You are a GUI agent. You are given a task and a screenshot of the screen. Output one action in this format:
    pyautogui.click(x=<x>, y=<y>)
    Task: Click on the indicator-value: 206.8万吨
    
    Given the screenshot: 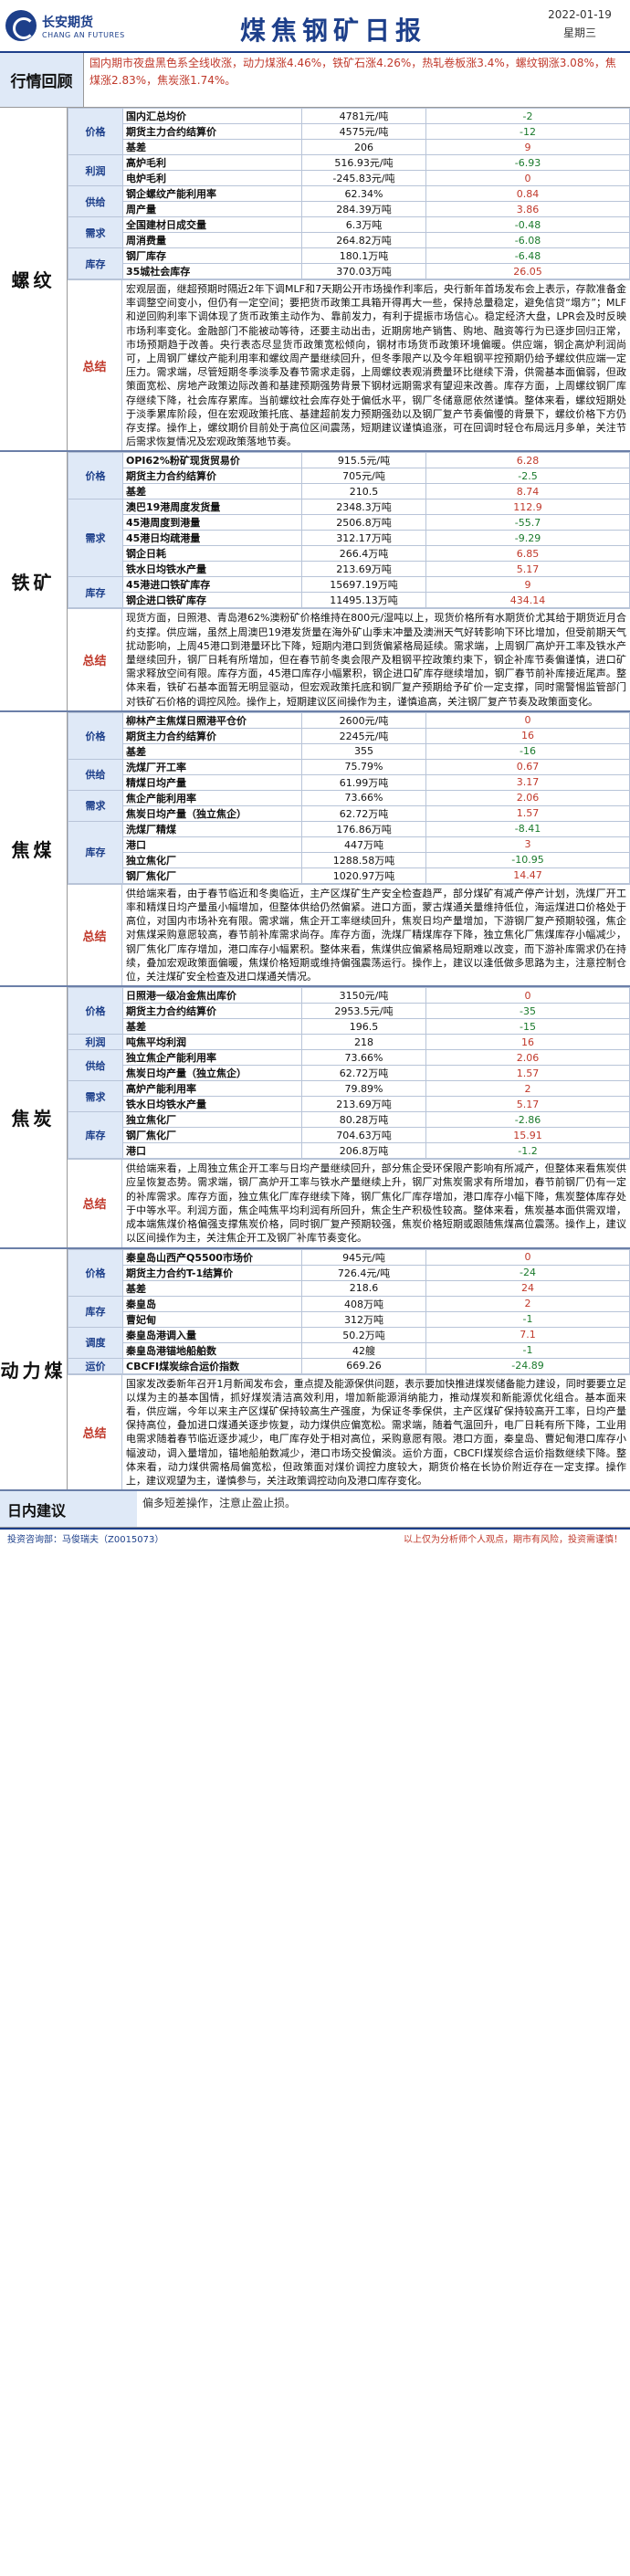 What is the action you would take?
    pyautogui.click(x=363, y=1151)
    